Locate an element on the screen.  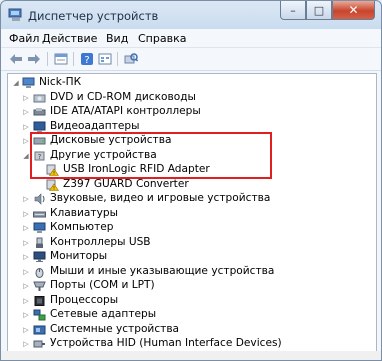
caption-buttons: – □ ✕ is located at coordinates (327, 11).